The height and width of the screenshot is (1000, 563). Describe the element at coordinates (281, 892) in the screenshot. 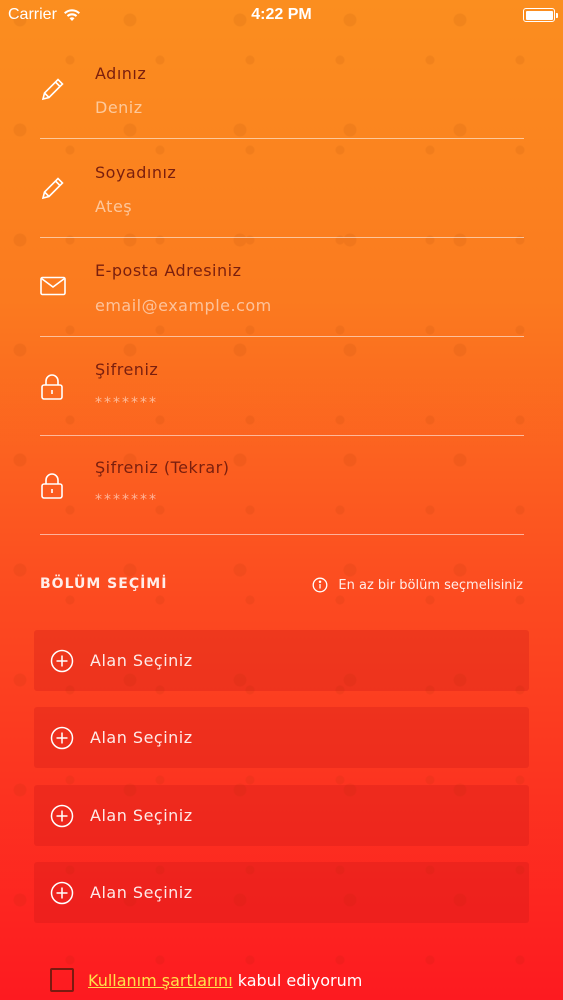

I see `area-select-button-4: Alan Seçiniz` at that location.